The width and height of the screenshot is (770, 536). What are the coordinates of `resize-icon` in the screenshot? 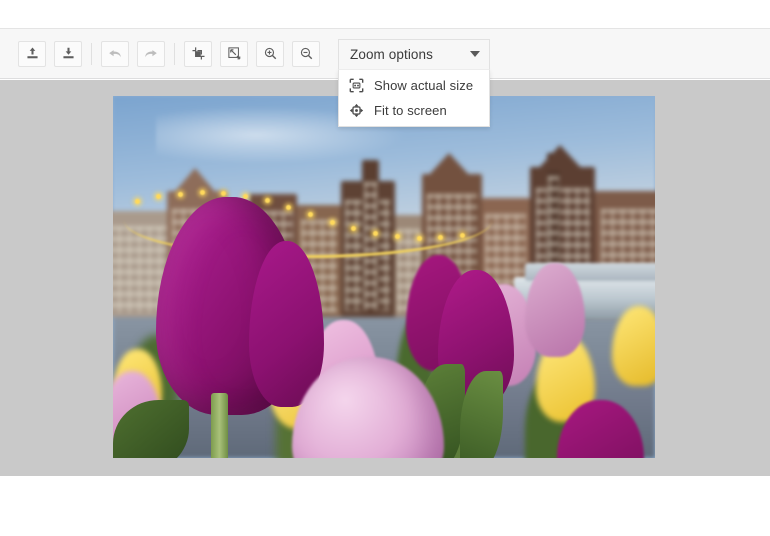 It's located at (234, 53).